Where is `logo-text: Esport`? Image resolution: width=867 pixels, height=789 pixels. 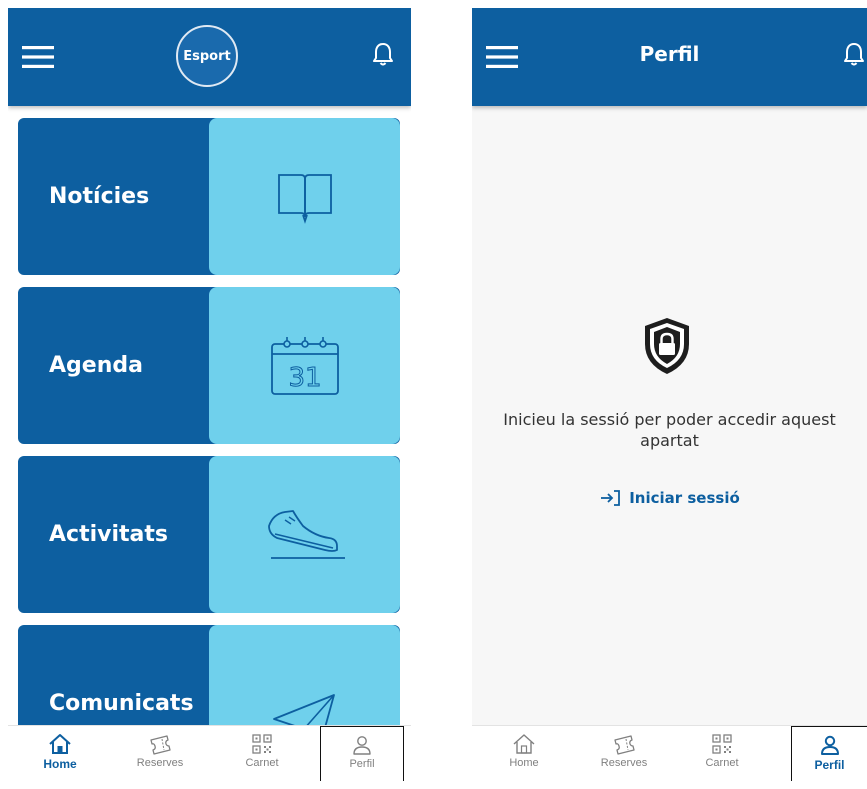
logo-text: Esport is located at coordinates (207, 56).